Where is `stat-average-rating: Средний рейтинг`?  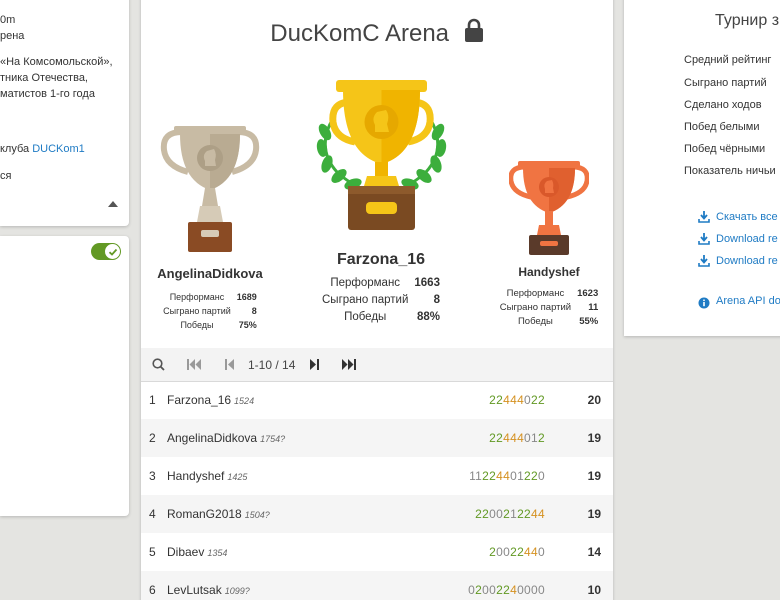
stat-average-rating: Средний рейтинг is located at coordinates (728, 60).